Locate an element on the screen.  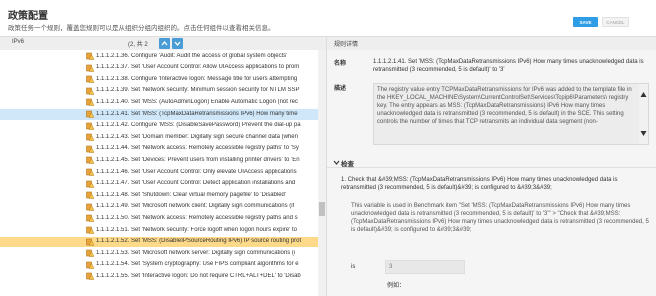
tree-scrollbar-thumb is located at coordinates (322, 209).